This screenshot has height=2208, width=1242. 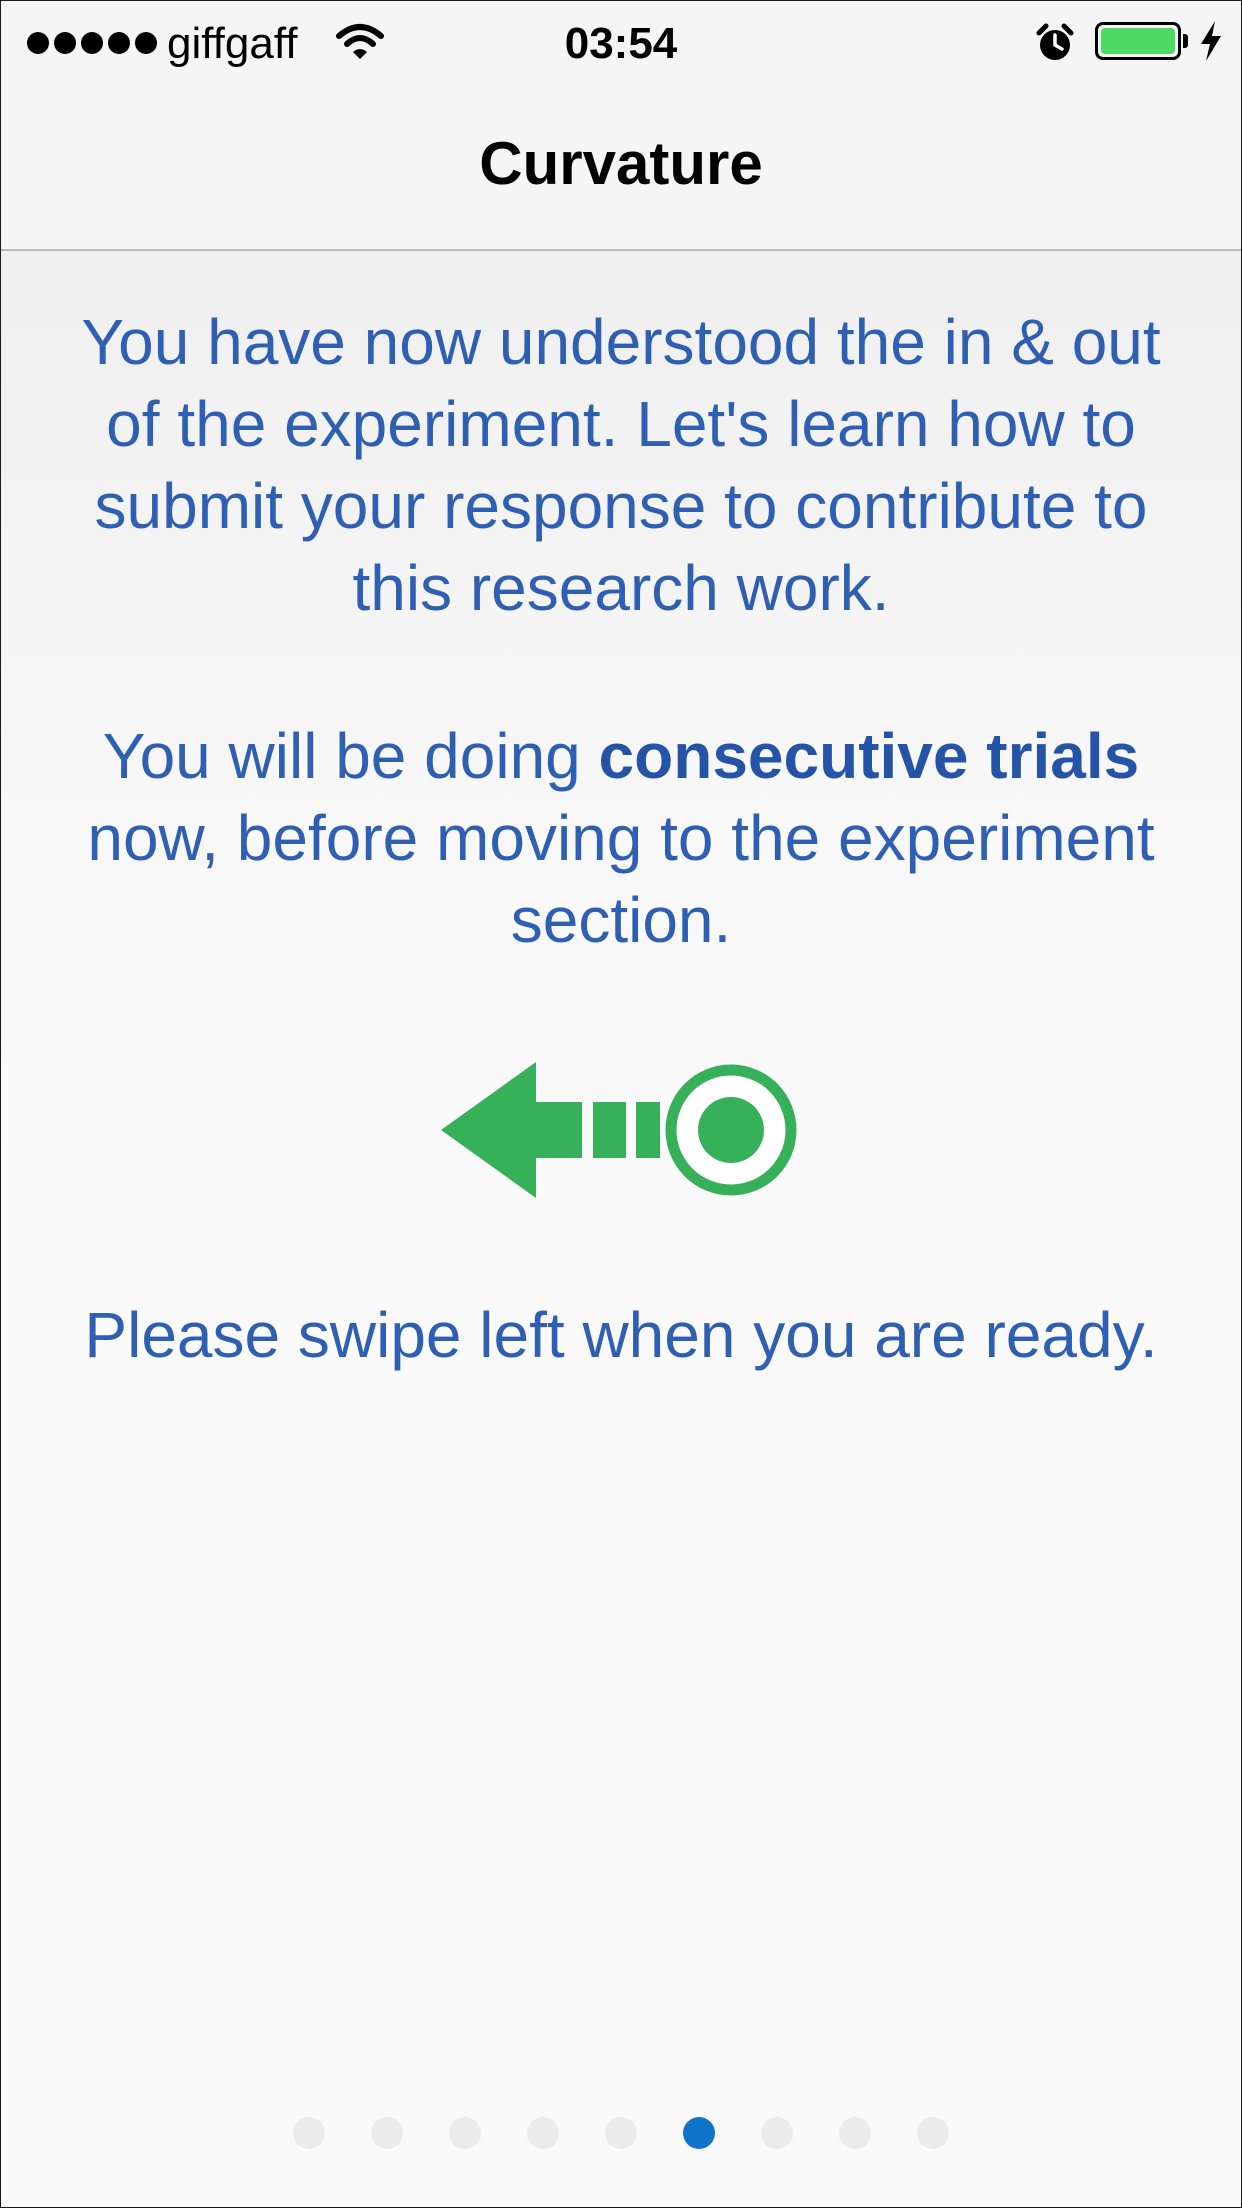 I want to click on page-indicator, so click(x=621, y=2133).